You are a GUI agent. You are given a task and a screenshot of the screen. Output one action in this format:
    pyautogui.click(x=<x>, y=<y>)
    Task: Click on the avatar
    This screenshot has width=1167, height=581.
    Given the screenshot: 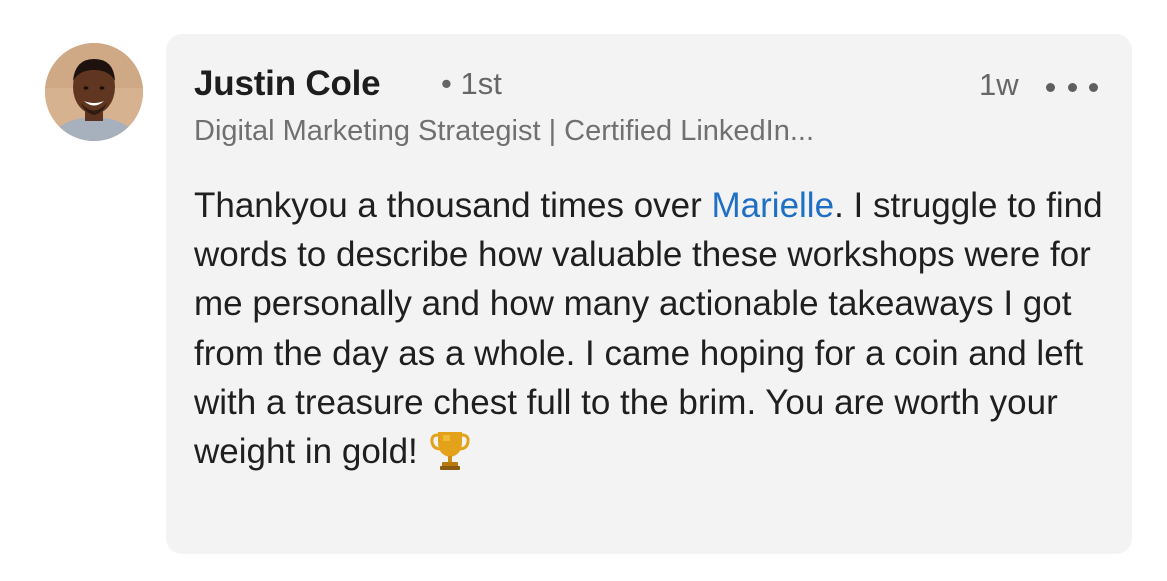 What is the action you would take?
    pyautogui.click(x=94, y=92)
    